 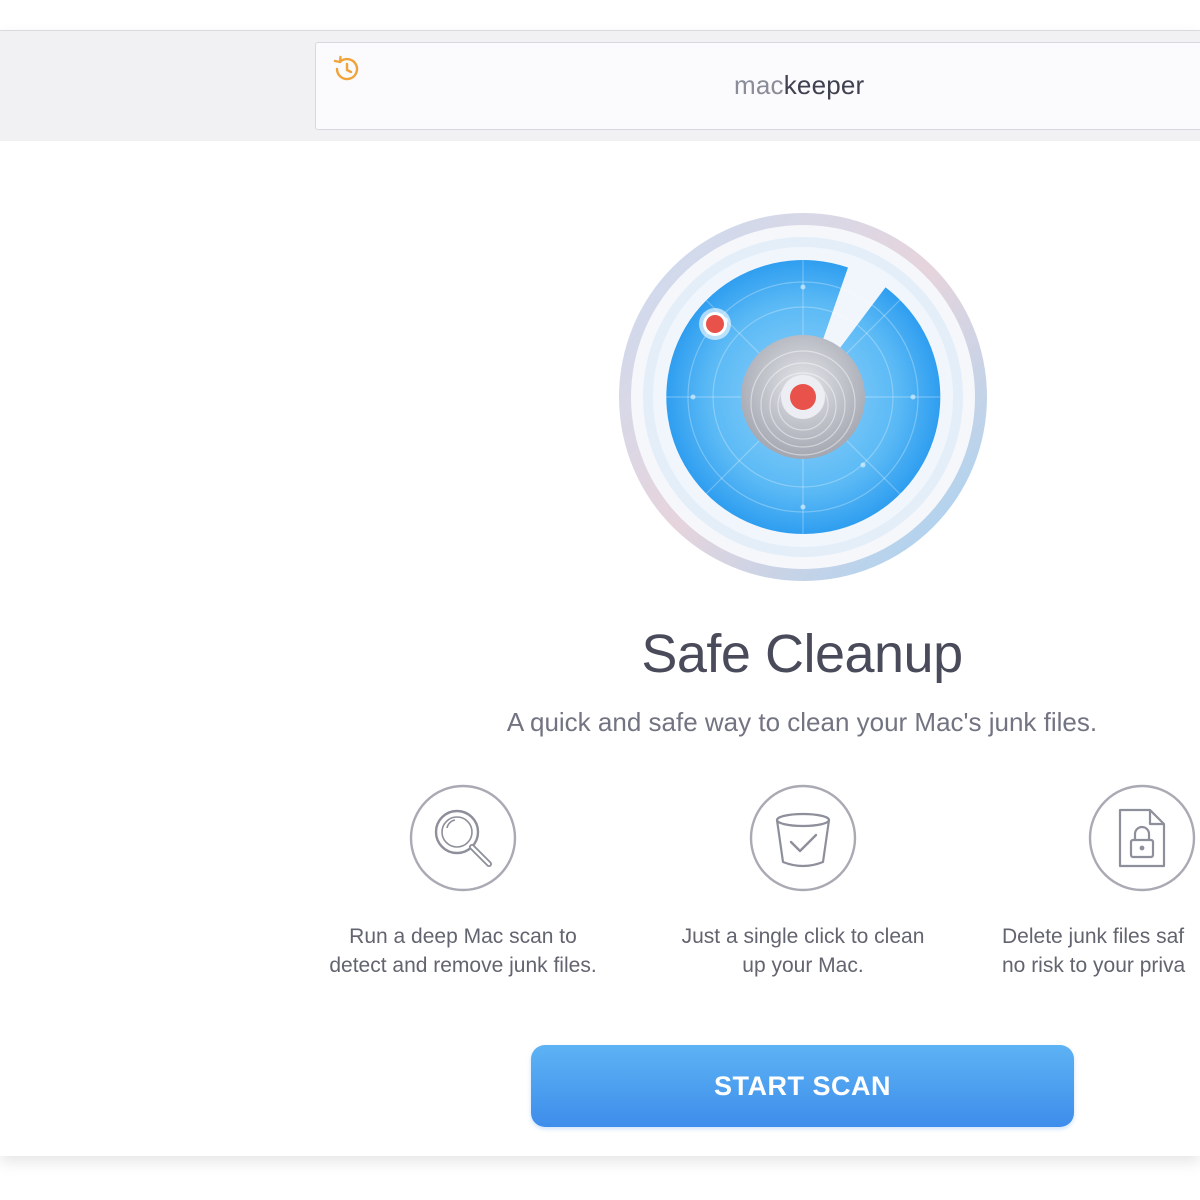 I want to click on feature-line: no risk to your priva, so click(x=1094, y=965).